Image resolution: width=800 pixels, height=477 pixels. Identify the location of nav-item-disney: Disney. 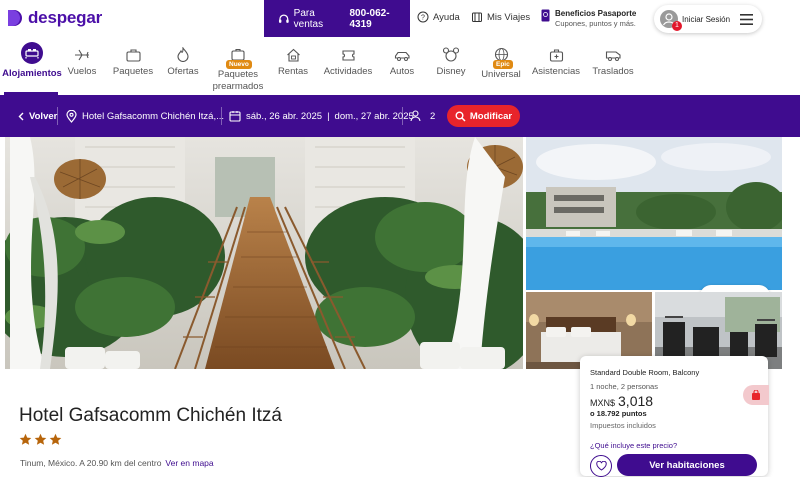
(451, 57).